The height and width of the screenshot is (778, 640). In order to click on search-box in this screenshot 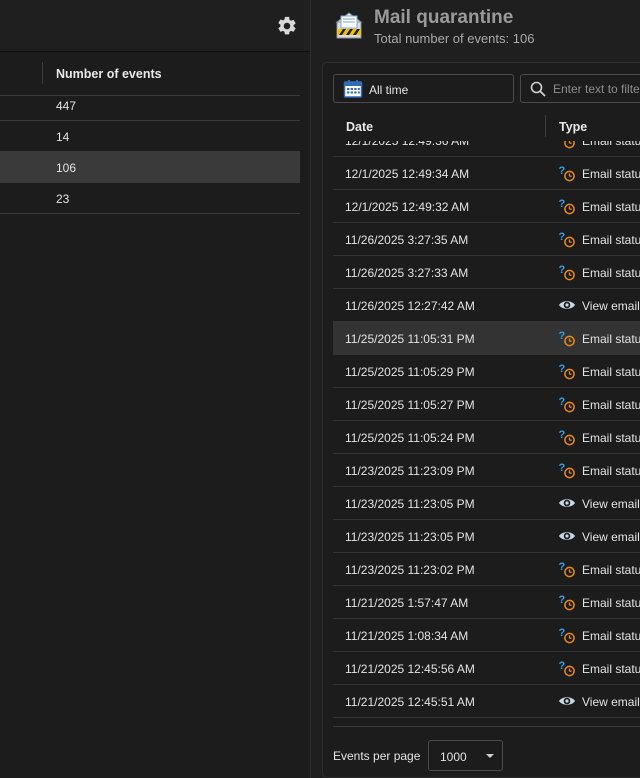, I will do `click(580, 88)`.